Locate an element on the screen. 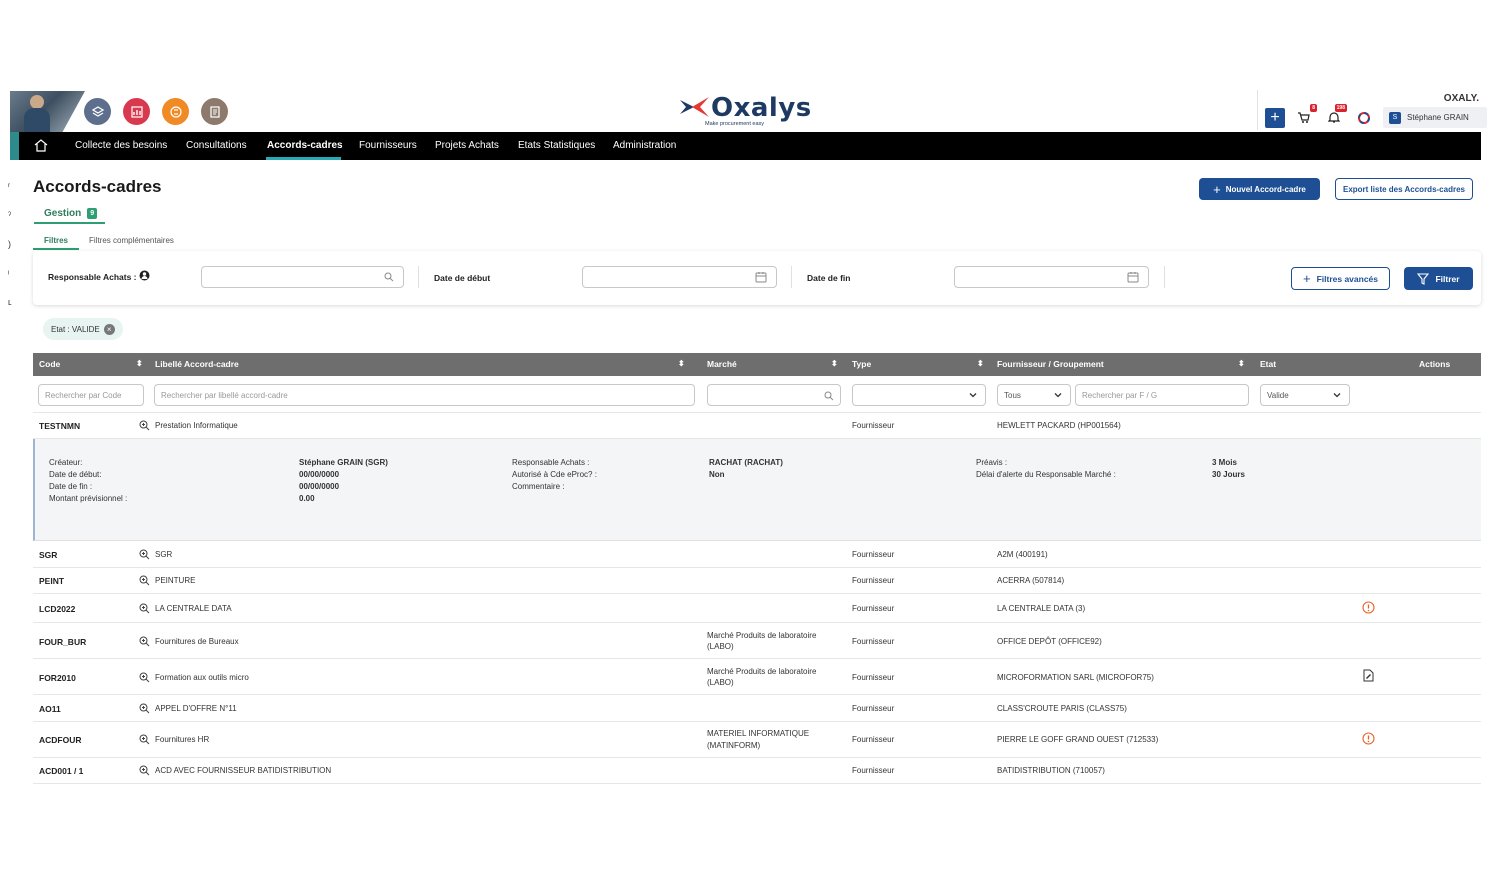 The image size is (1490, 896). detail-value: 00/00/0000 is located at coordinates (319, 486).